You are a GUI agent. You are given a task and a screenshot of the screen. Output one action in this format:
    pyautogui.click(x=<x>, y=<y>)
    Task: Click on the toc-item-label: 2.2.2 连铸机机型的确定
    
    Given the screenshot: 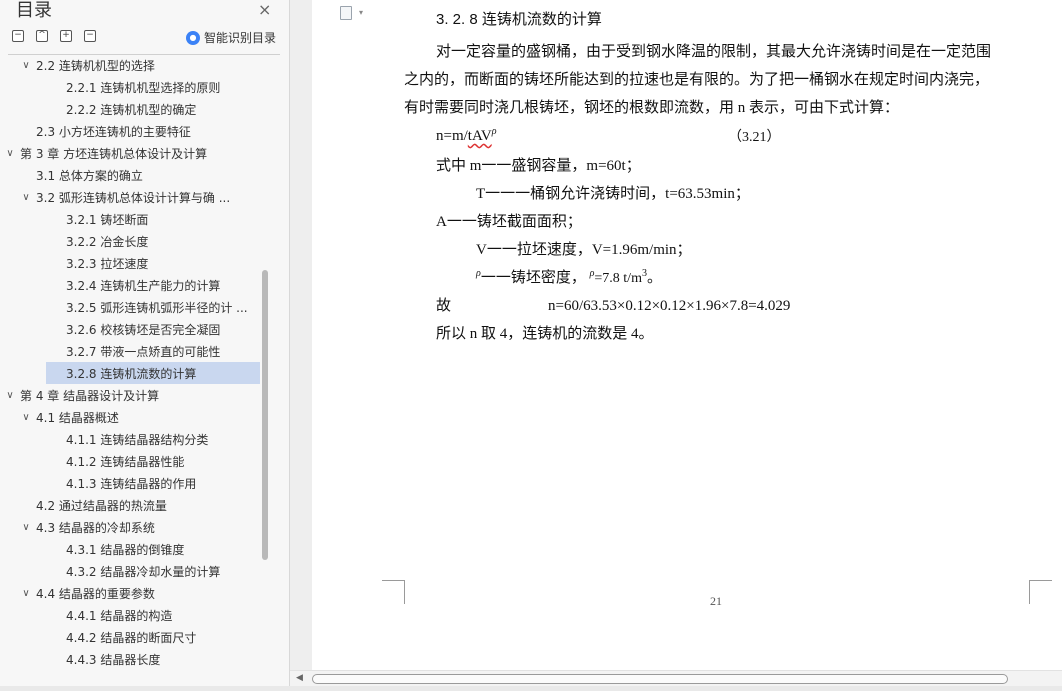 What is the action you would take?
    pyautogui.click(x=131, y=109)
    